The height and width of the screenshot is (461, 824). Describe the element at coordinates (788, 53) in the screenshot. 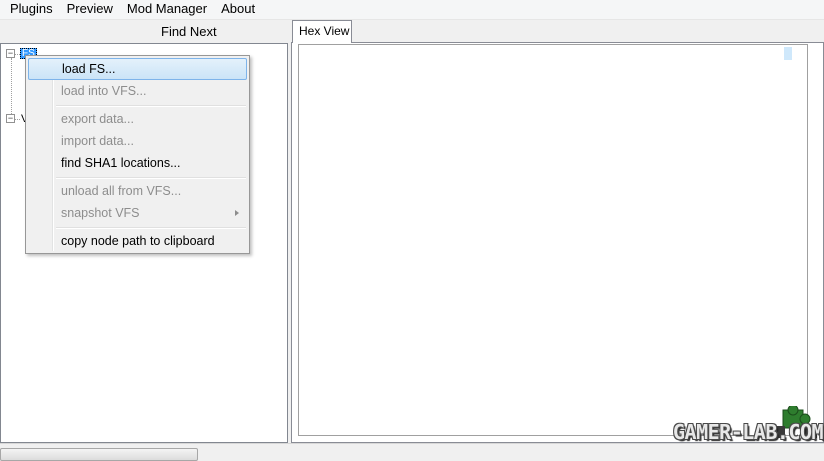

I see `hex-caret` at that location.